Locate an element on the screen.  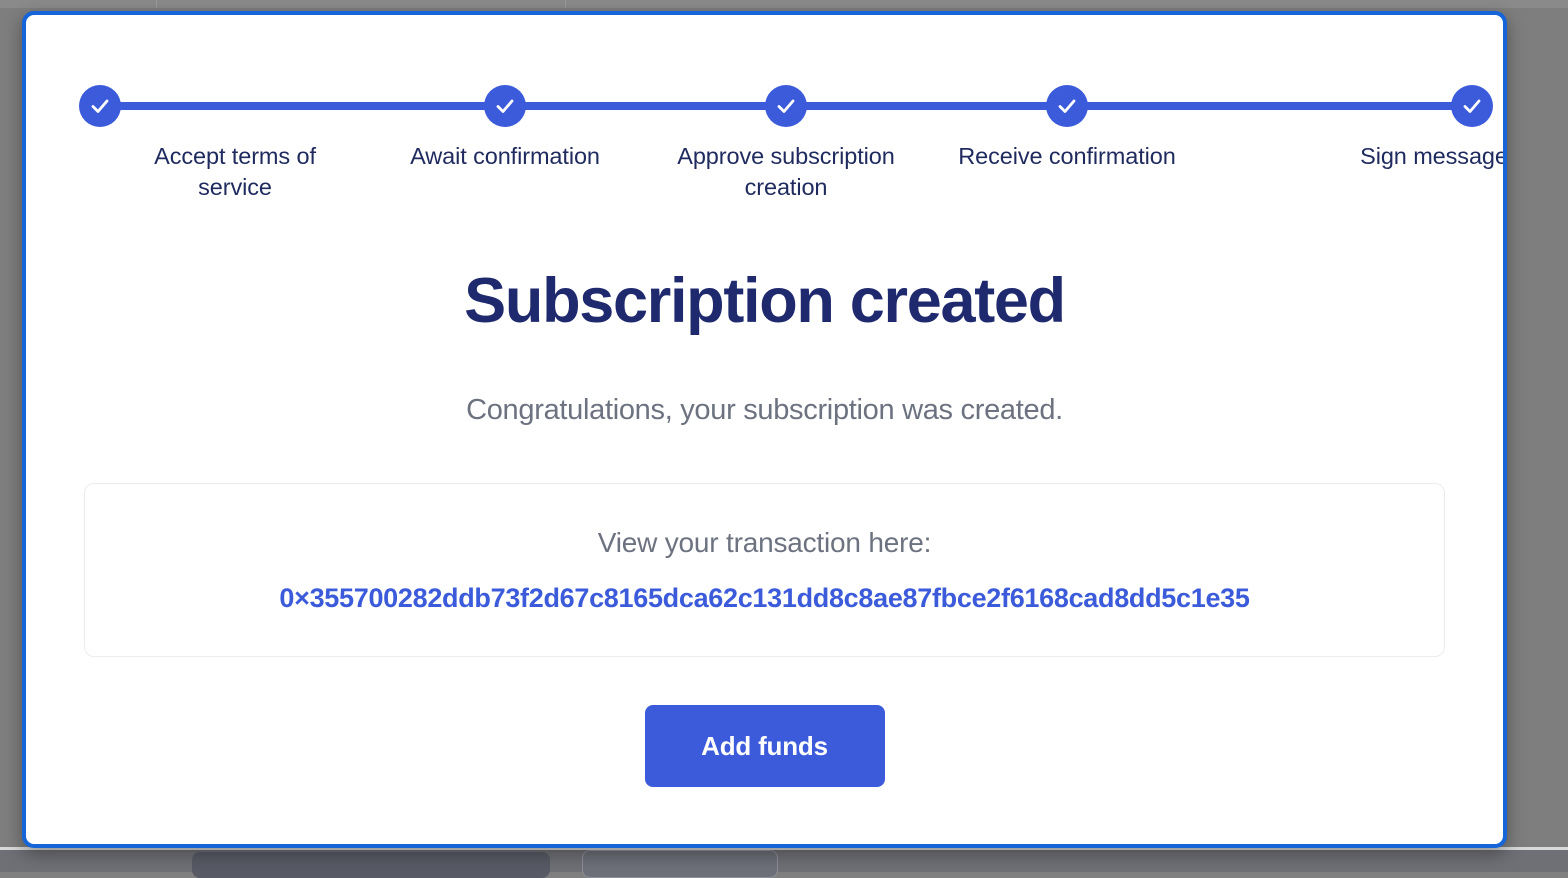
add-funds-button: Add funds is located at coordinates (764, 746).